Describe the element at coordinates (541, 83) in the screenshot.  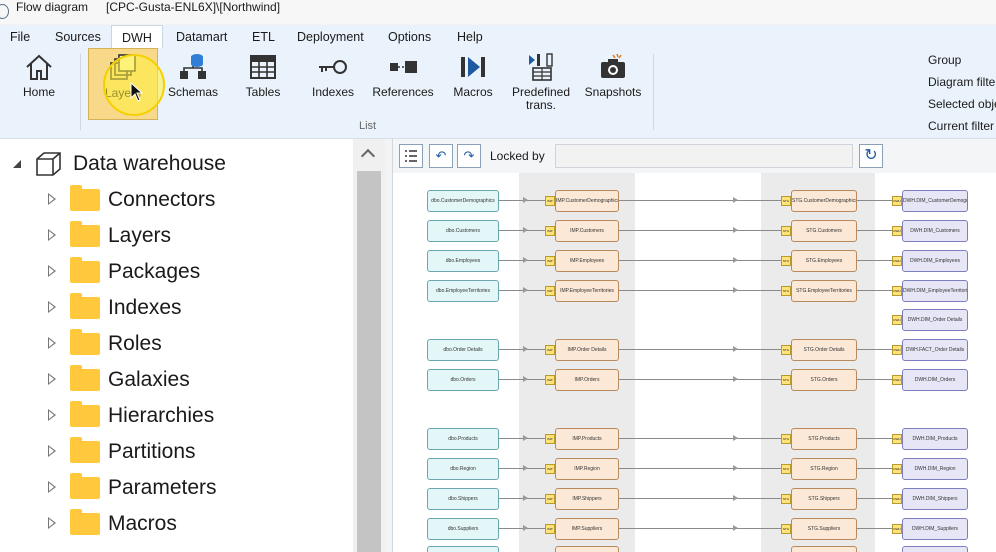
I see `predefined-trans-button: Predefined trans.` at that location.